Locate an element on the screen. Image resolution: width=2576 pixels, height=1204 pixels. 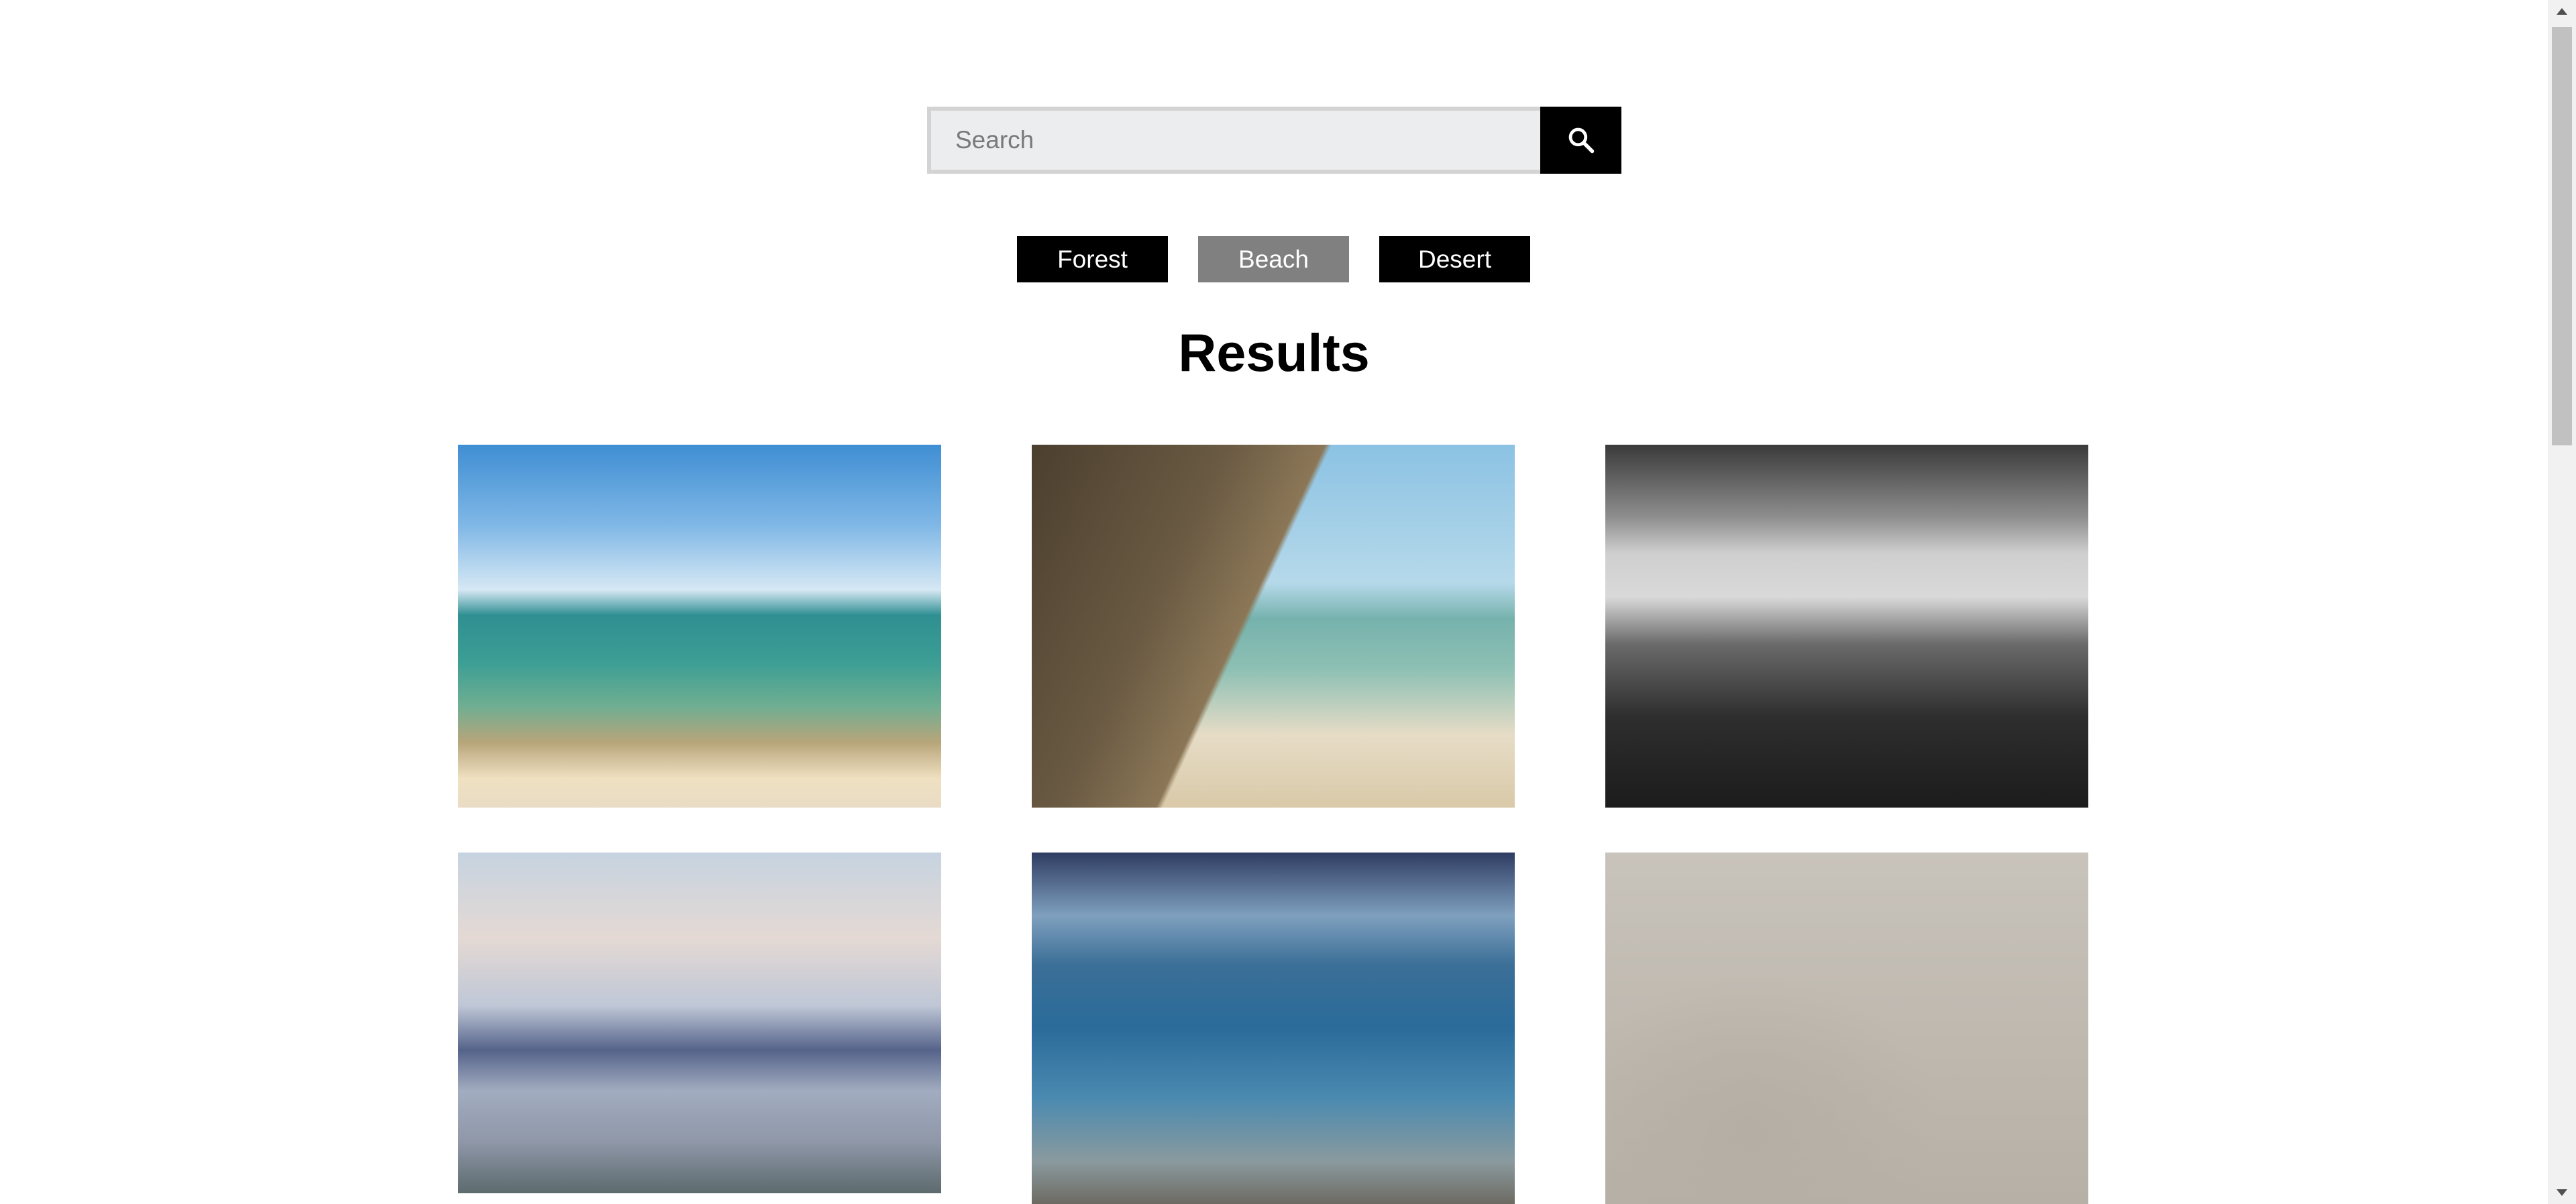
scrollbar-thumb is located at coordinates (2562, 236).